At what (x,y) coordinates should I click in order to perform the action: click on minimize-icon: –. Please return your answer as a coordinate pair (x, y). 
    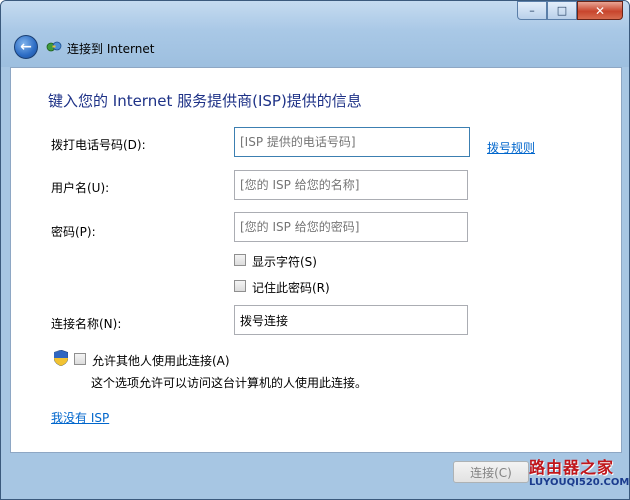
    Looking at the image, I should click on (532, 10).